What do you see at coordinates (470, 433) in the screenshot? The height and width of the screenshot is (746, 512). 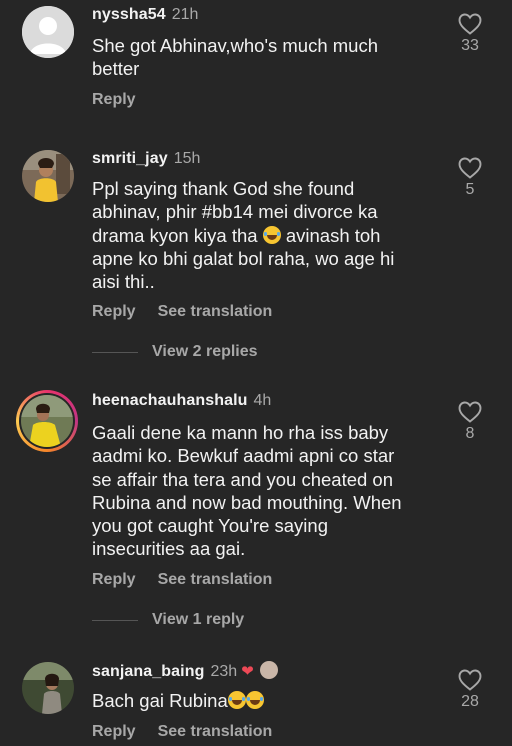 I see `like-count: 8` at bounding box center [470, 433].